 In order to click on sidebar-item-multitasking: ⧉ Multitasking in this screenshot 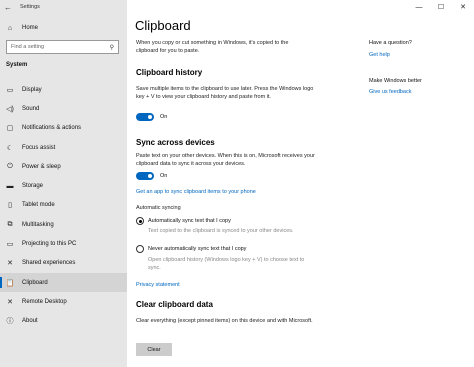, I will do `click(63, 224)`.